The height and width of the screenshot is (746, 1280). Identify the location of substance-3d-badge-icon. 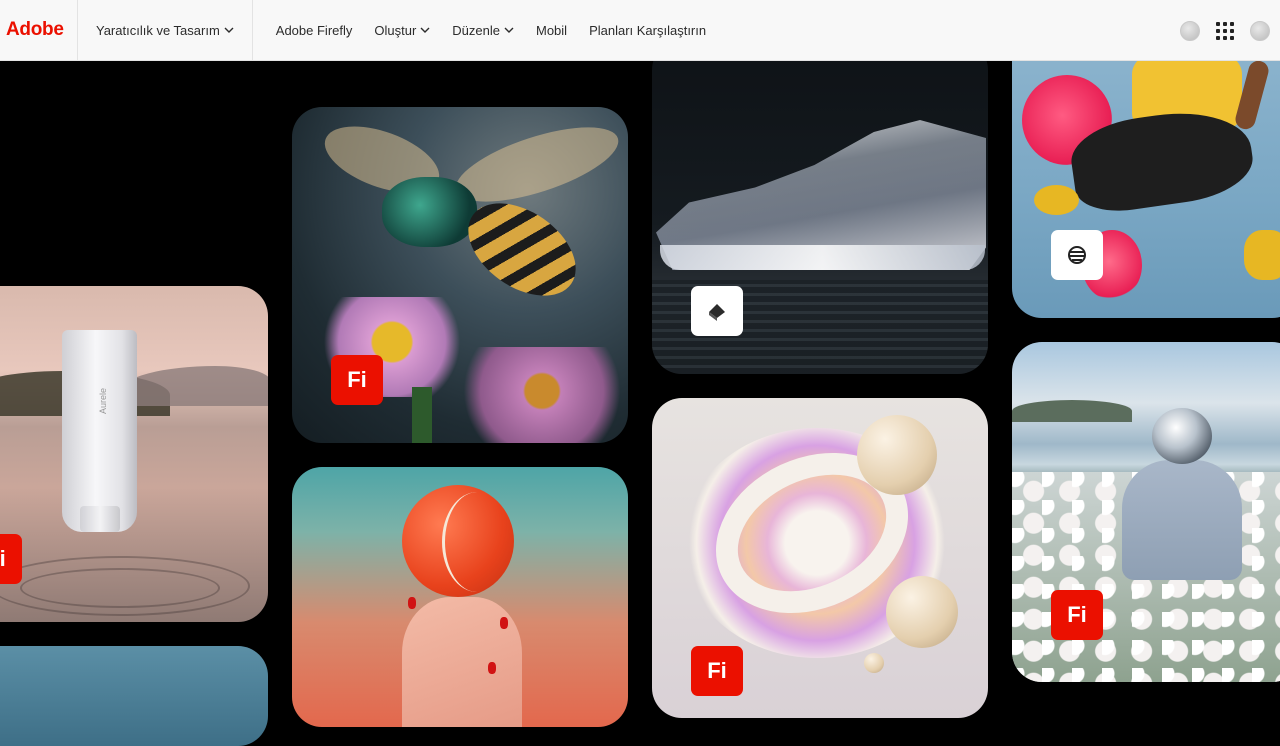
(717, 311).